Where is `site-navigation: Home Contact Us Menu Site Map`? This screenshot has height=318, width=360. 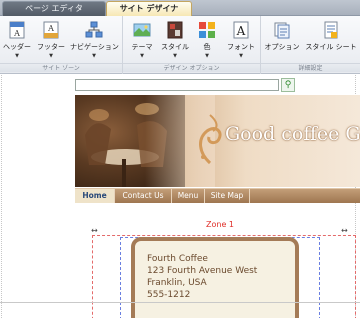 site-navigation: Home Contact Us Menu Site Map is located at coordinates (217, 195).